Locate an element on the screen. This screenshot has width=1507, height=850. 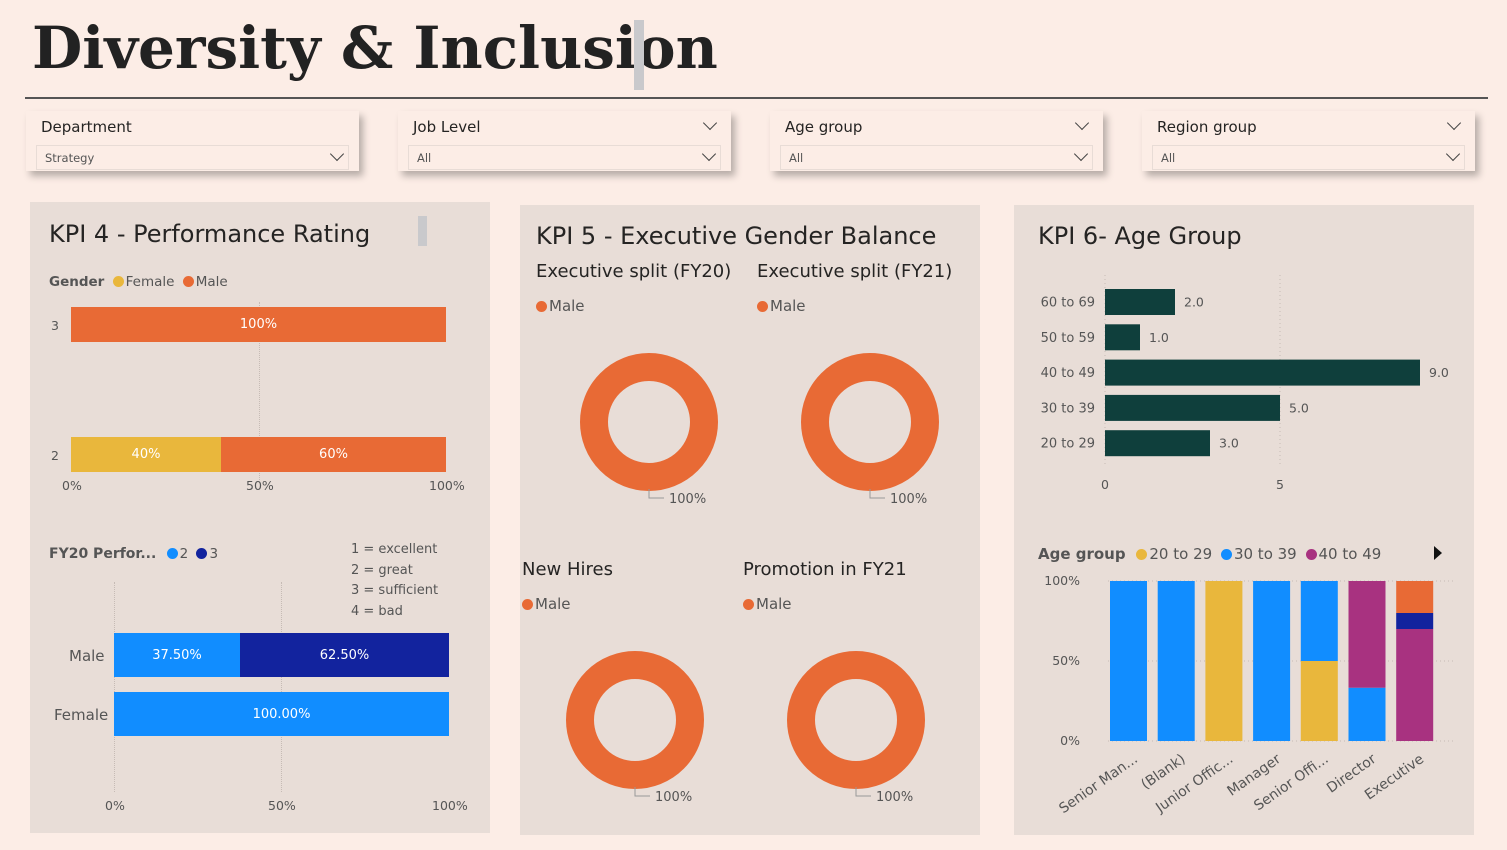
axis-tick: 100% is located at coordinates (450, 805).